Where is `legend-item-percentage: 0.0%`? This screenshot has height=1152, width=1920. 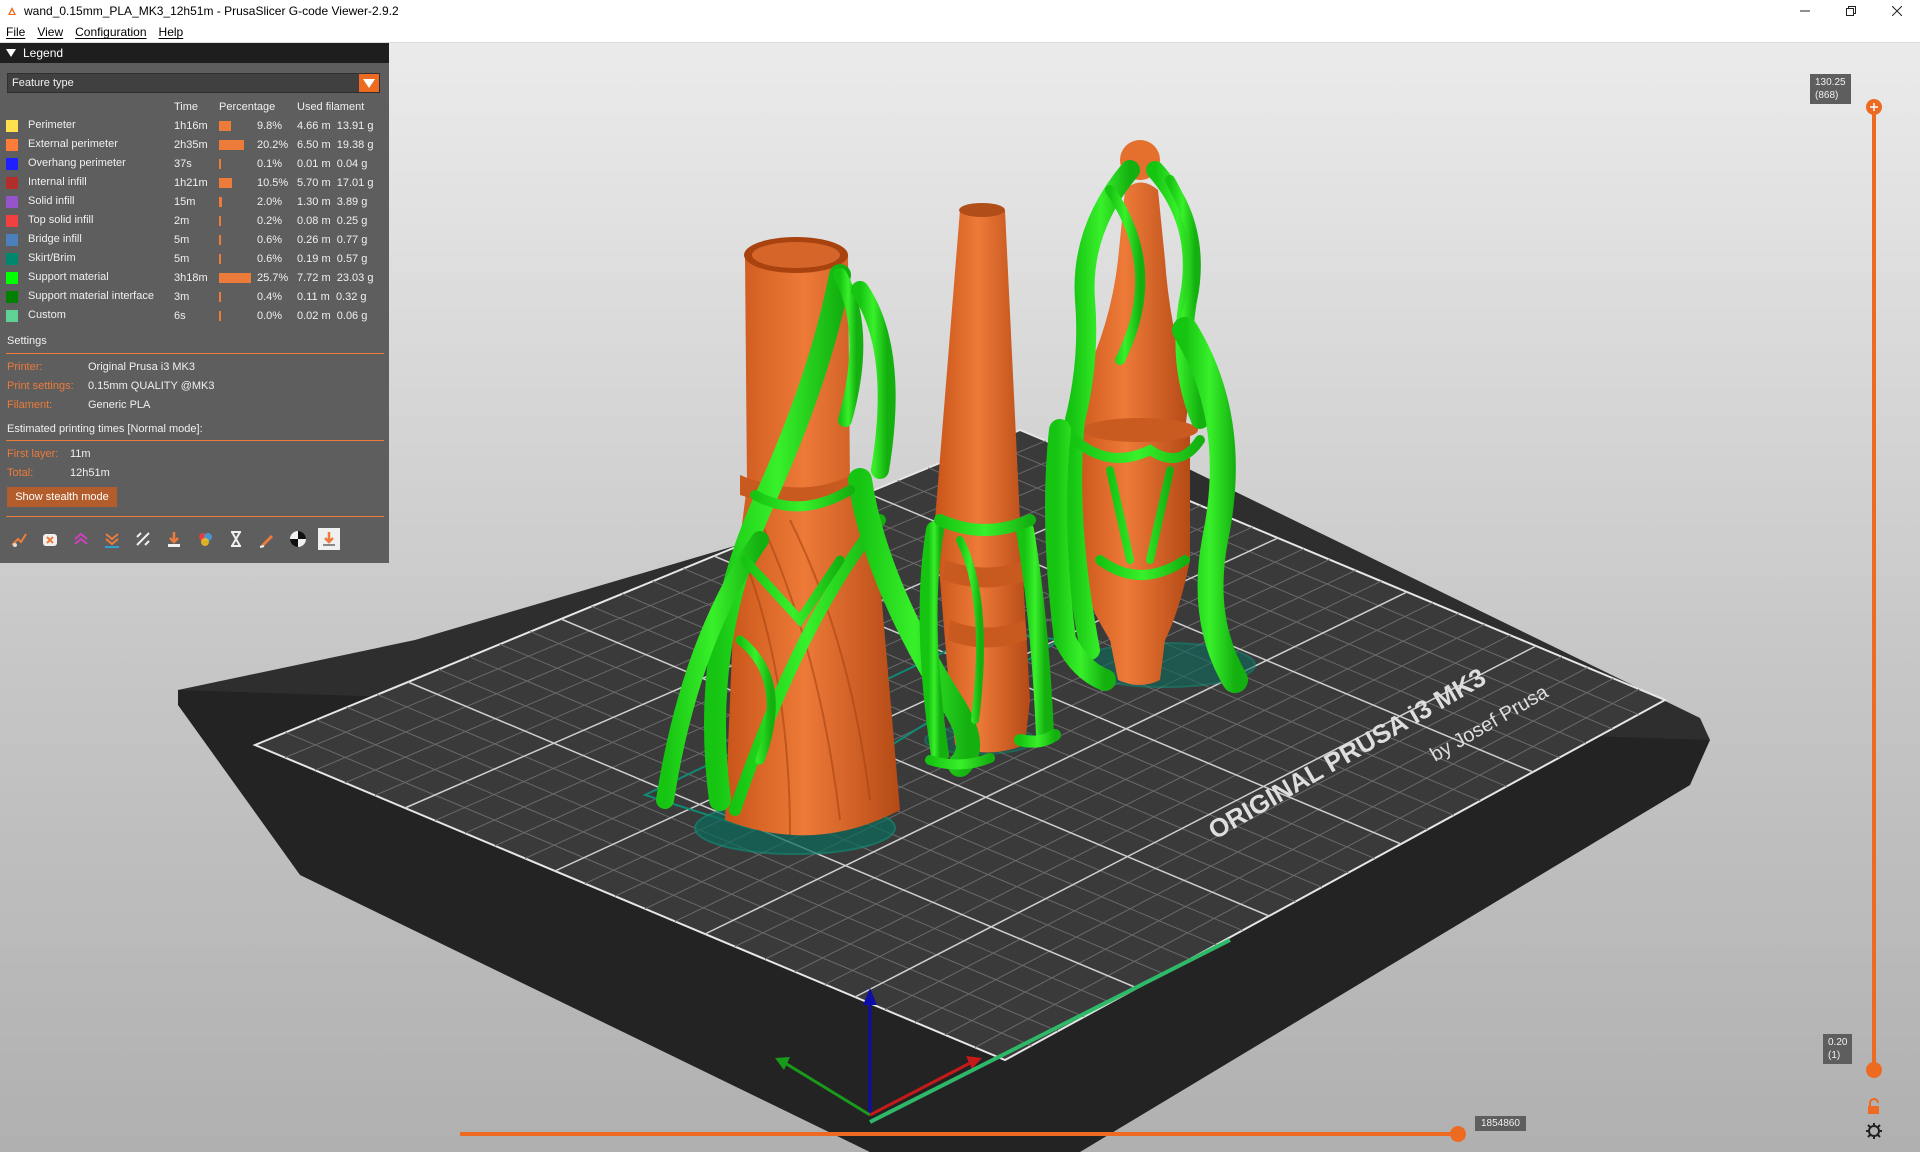 legend-item-percentage: 0.0% is located at coordinates (258, 315).